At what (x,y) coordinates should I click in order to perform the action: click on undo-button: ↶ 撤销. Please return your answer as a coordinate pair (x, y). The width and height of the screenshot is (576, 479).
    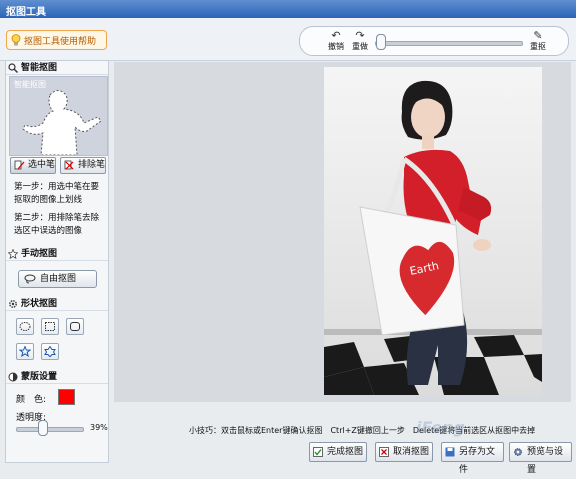
    Looking at the image, I should click on (336, 41).